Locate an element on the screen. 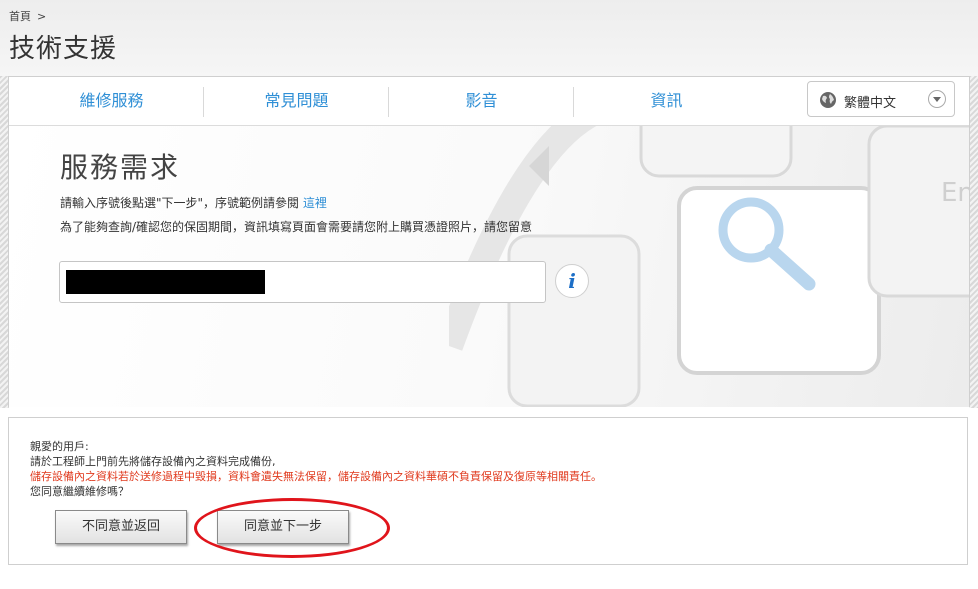  serial-instruction: 請輸入序號後點選"下一步"，序號範例請參閱 這裡 is located at coordinates (193, 202).